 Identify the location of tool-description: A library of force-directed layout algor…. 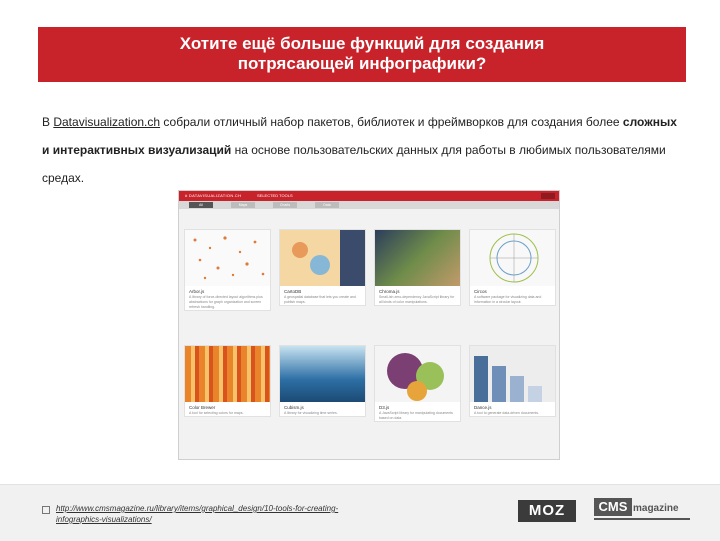
(226, 302).